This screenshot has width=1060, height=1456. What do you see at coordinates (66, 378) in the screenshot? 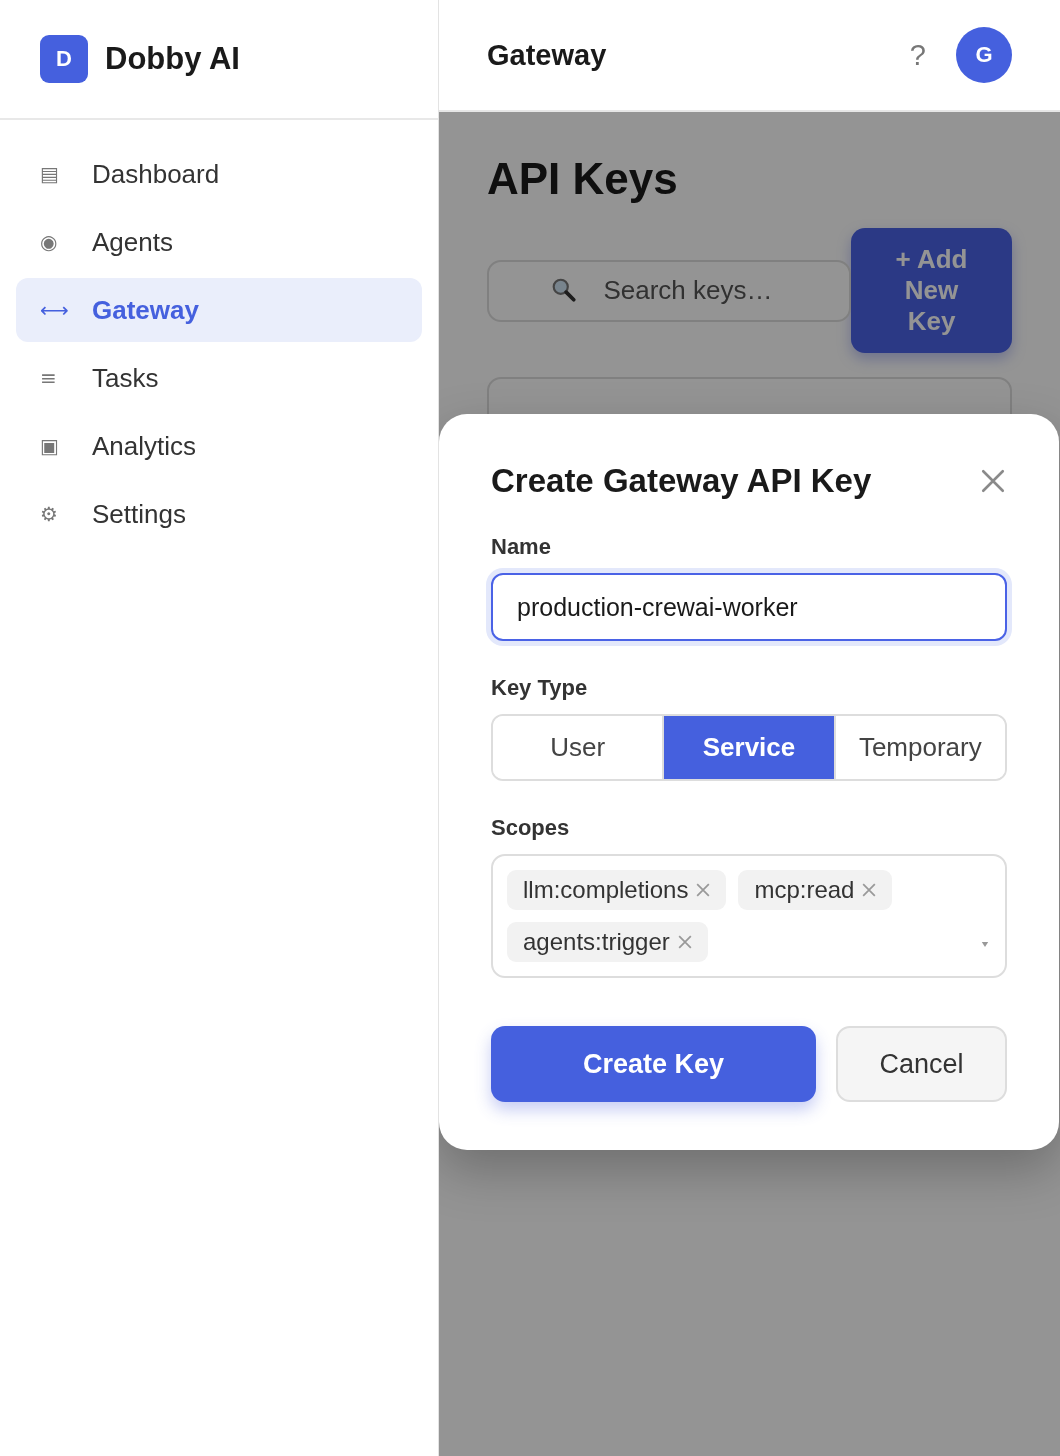
I see `nav-icon: ≡` at bounding box center [66, 378].